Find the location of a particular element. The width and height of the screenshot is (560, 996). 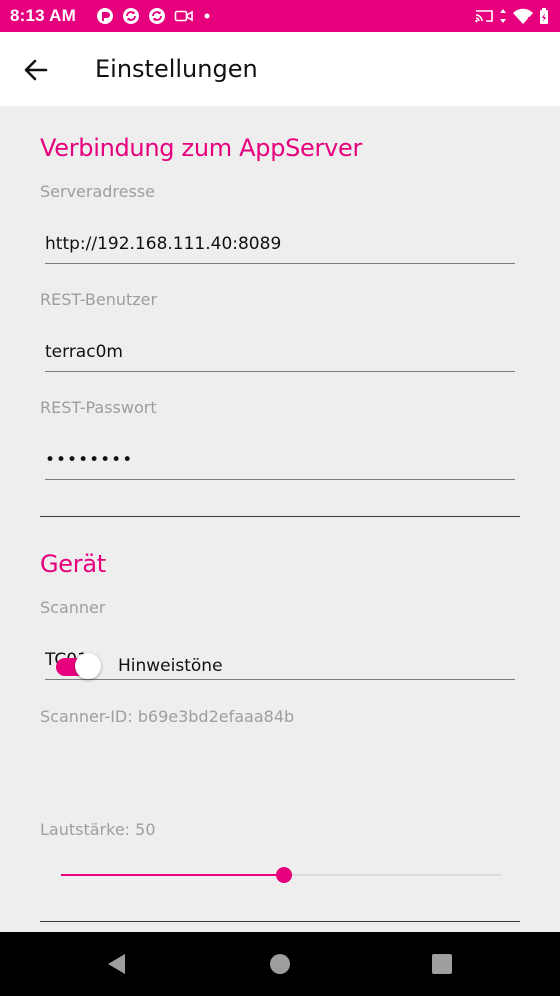

rest-password-input is located at coordinates (280, 460).